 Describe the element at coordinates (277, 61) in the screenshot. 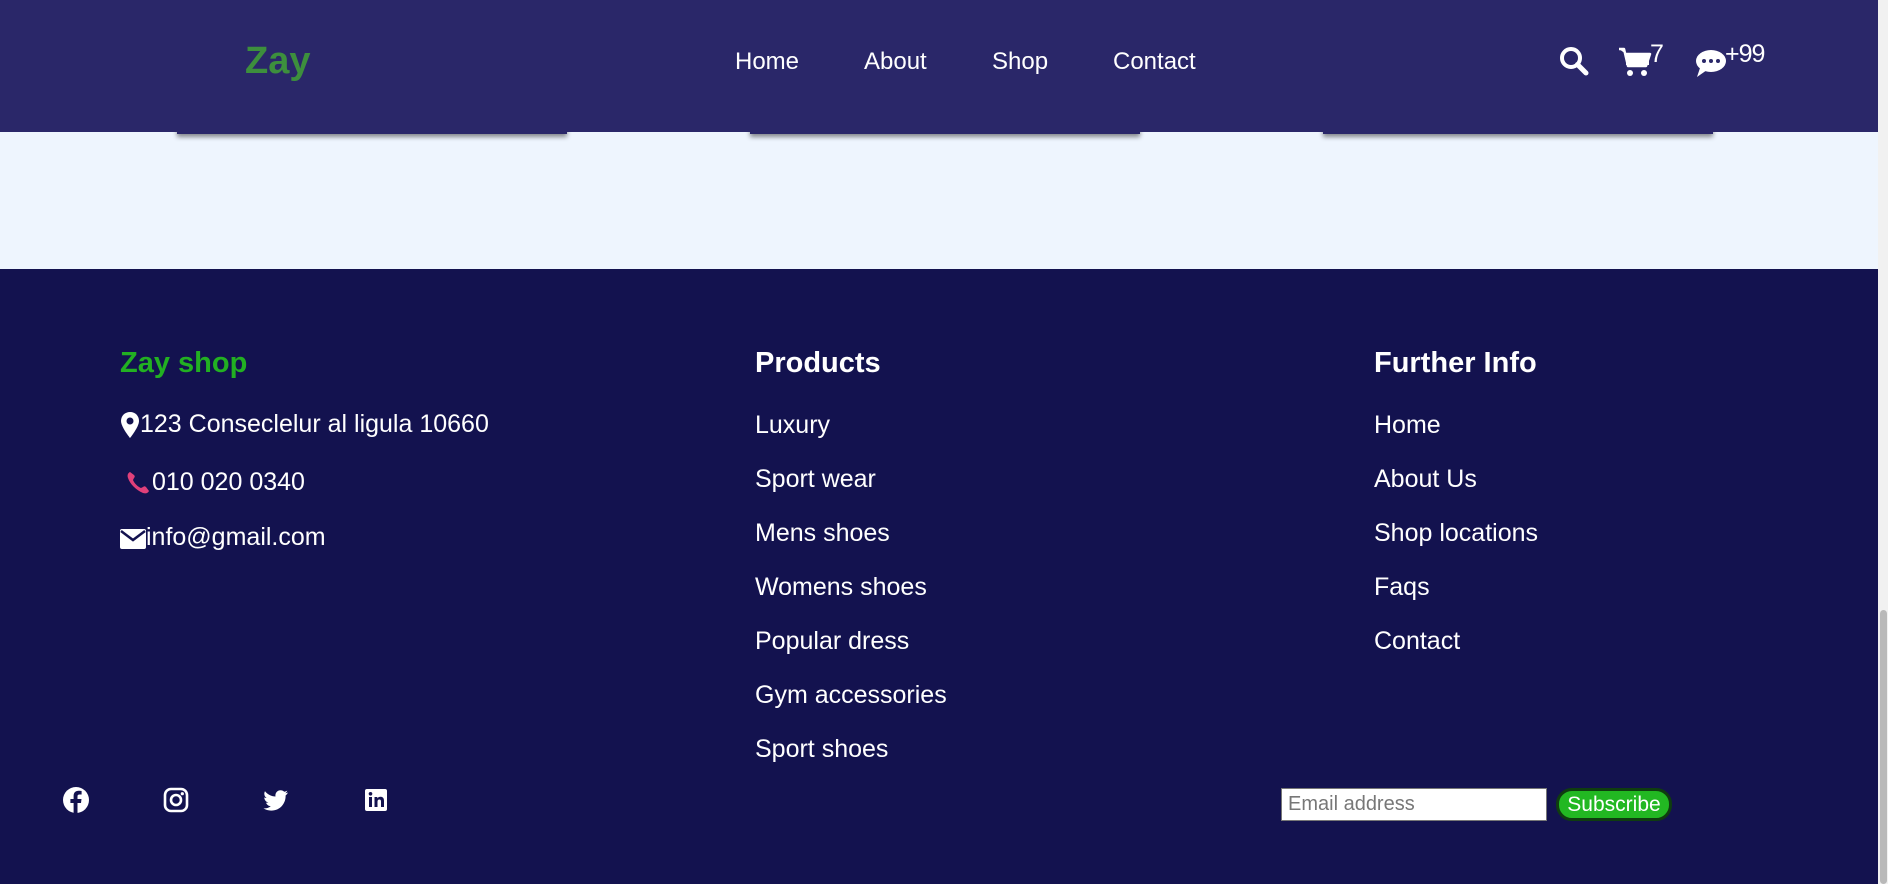

I see `site-logo: Zay` at that location.